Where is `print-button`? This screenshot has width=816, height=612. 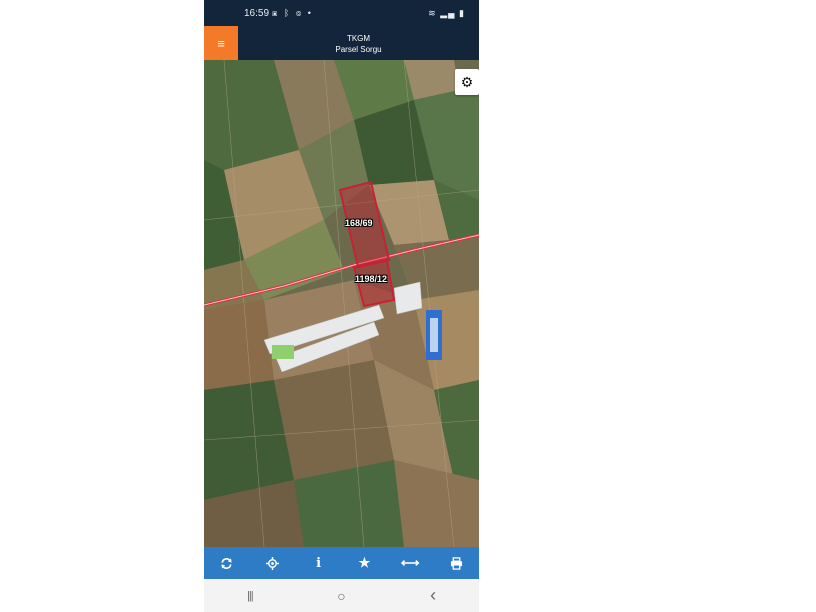 print-button is located at coordinates (456, 563).